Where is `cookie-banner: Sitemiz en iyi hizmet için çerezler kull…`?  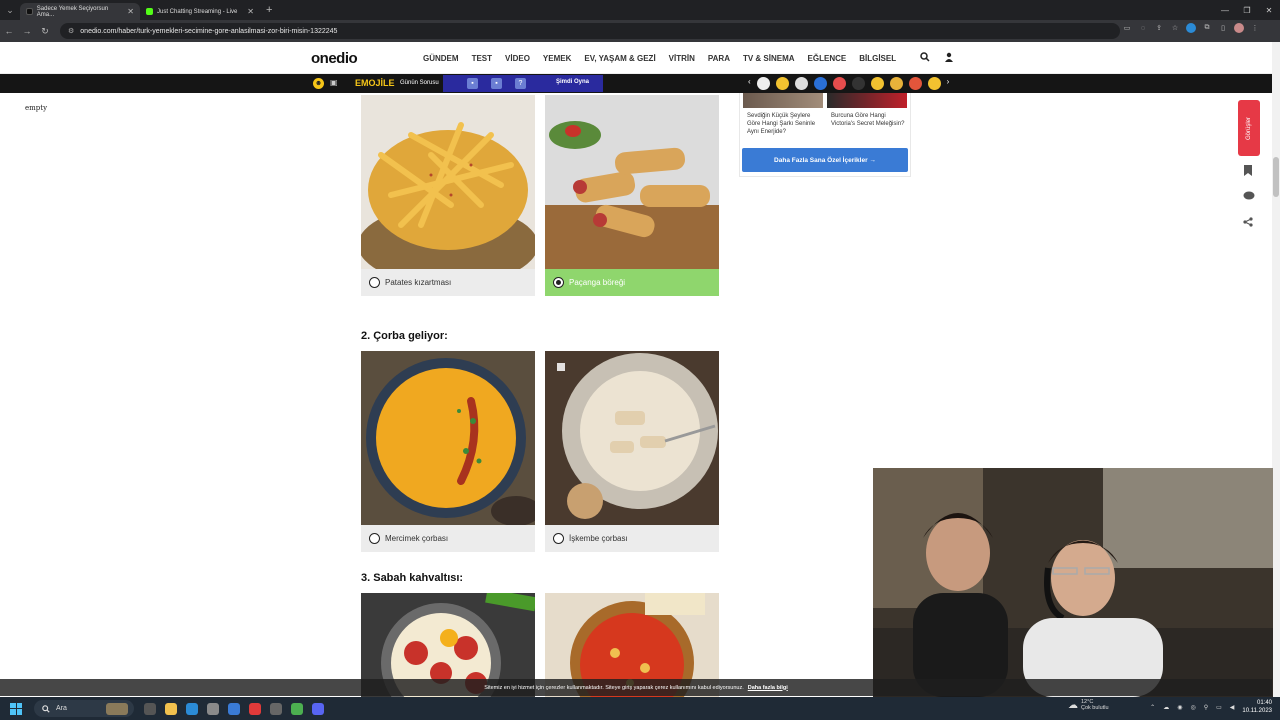
cookie-banner: Sitemiz en iyi hizmet için çerezler kull… is located at coordinates (636, 687).